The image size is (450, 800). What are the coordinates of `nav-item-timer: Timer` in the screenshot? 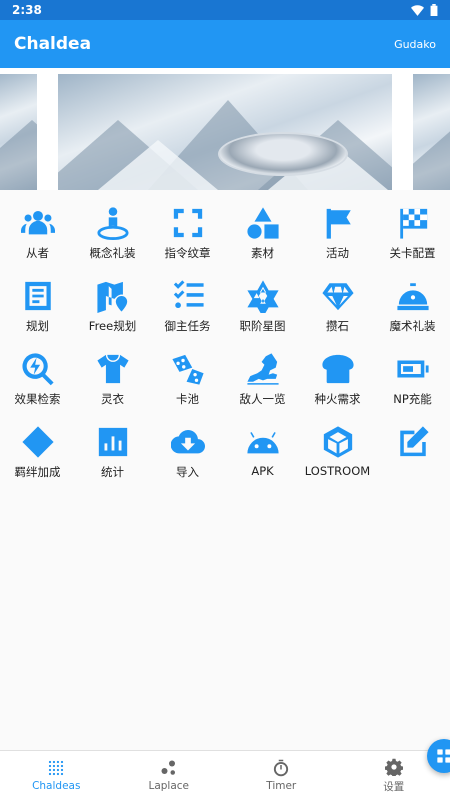 It's located at (281, 775).